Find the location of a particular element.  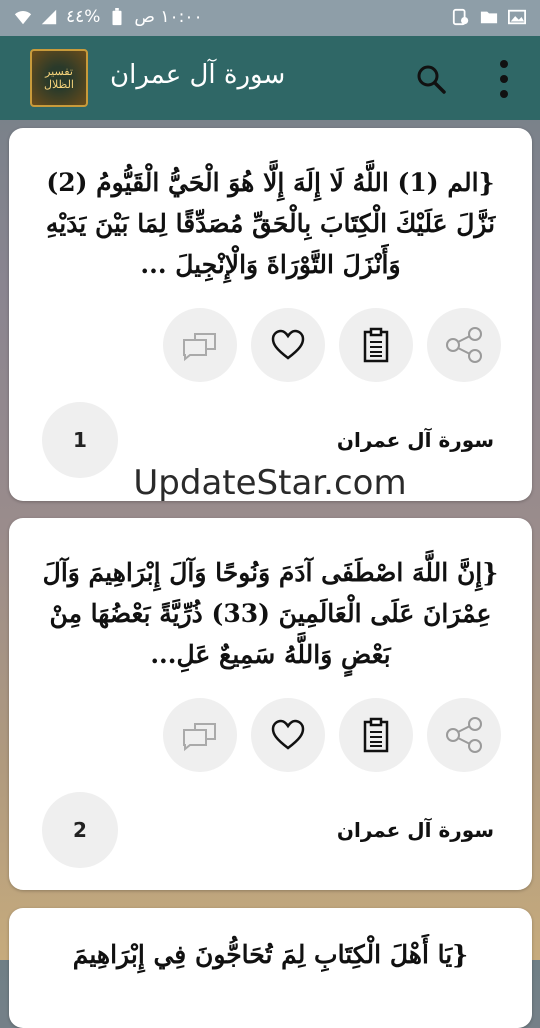

verse-number: 2 is located at coordinates (80, 830).